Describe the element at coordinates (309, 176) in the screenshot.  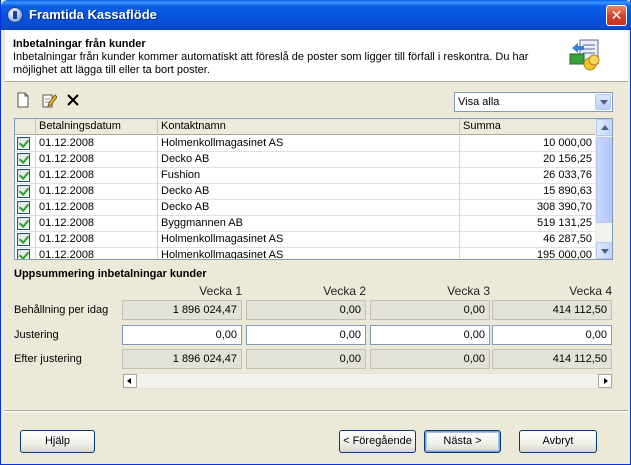
I see `row-contact: Fushion` at that location.